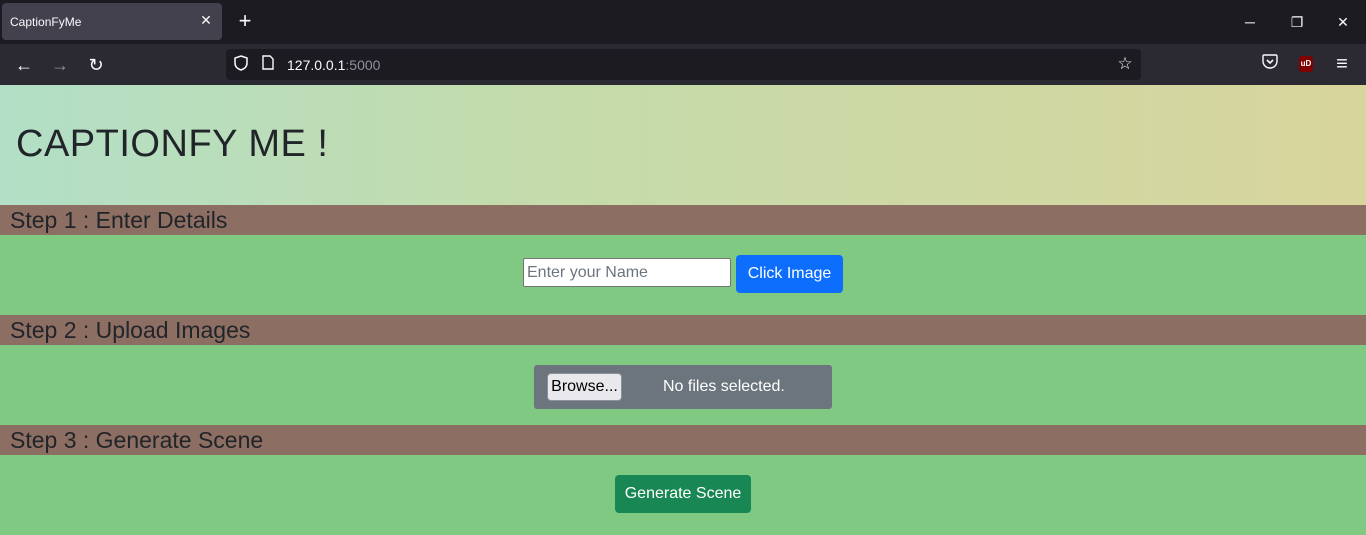 The height and width of the screenshot is (535, 1366). I want to click on url-text: 127.0.0.1:5000, so click(333, 65).